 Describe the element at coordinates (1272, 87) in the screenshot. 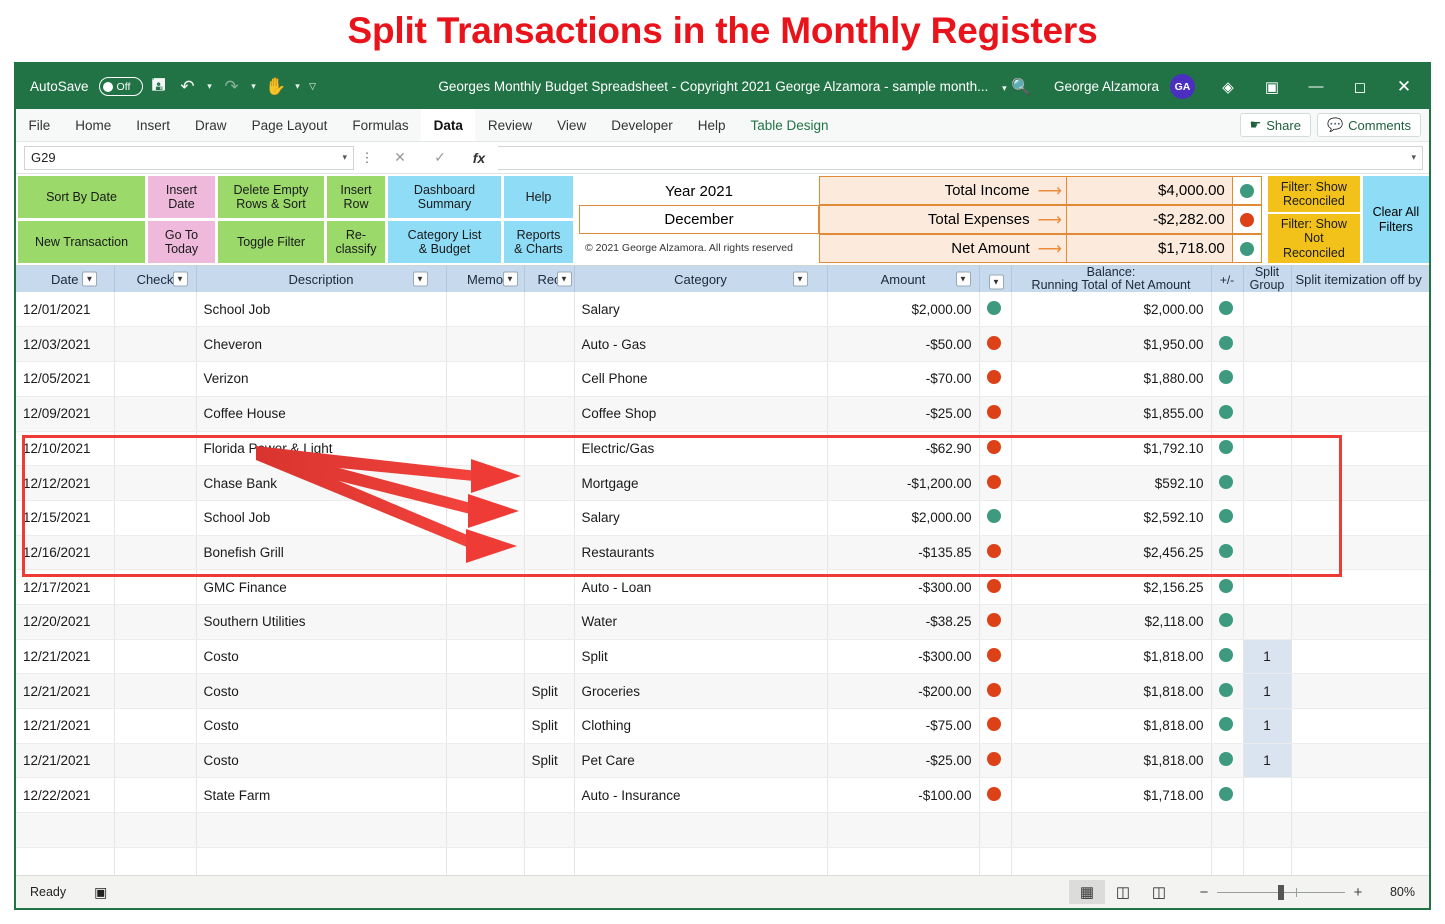

I see `ribbon-display-options-icon: ▣` at that location.